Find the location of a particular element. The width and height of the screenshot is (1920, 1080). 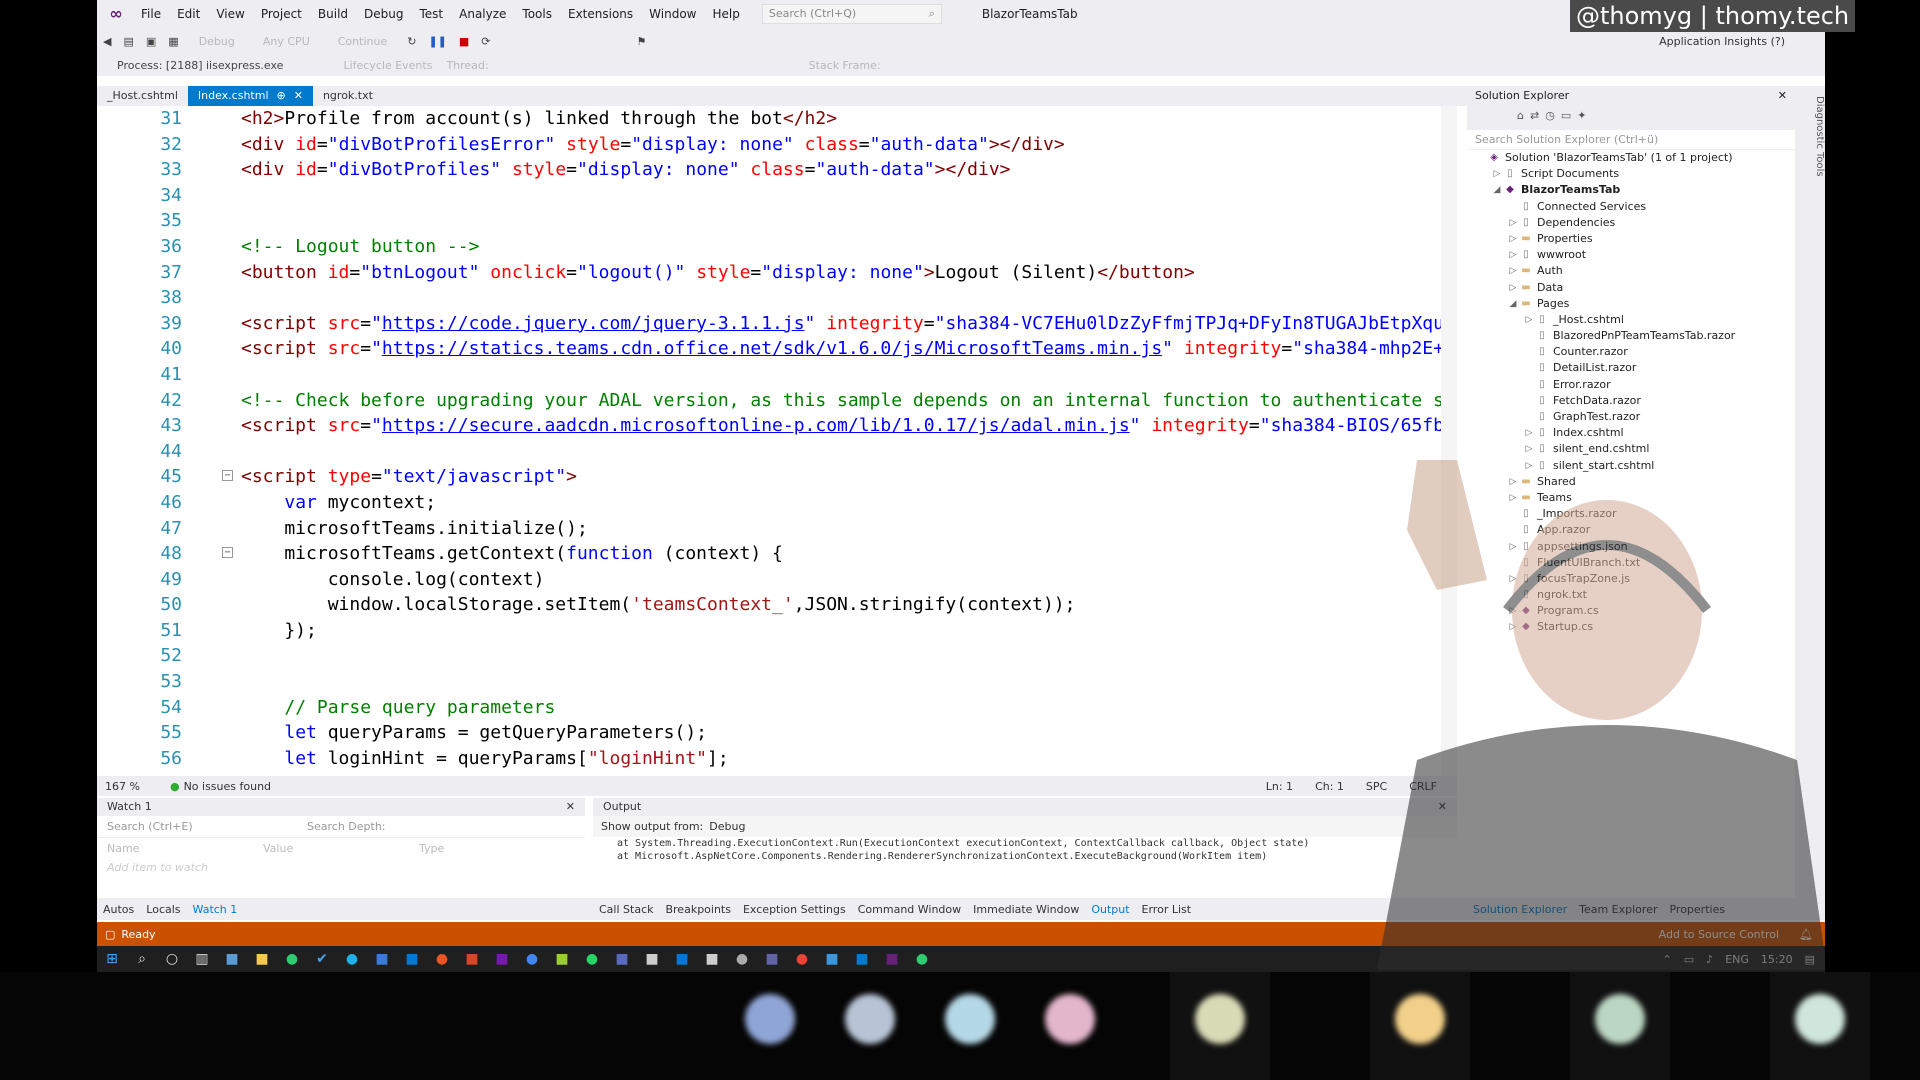

menu-item-file: File is located at coordinates (151, 14).